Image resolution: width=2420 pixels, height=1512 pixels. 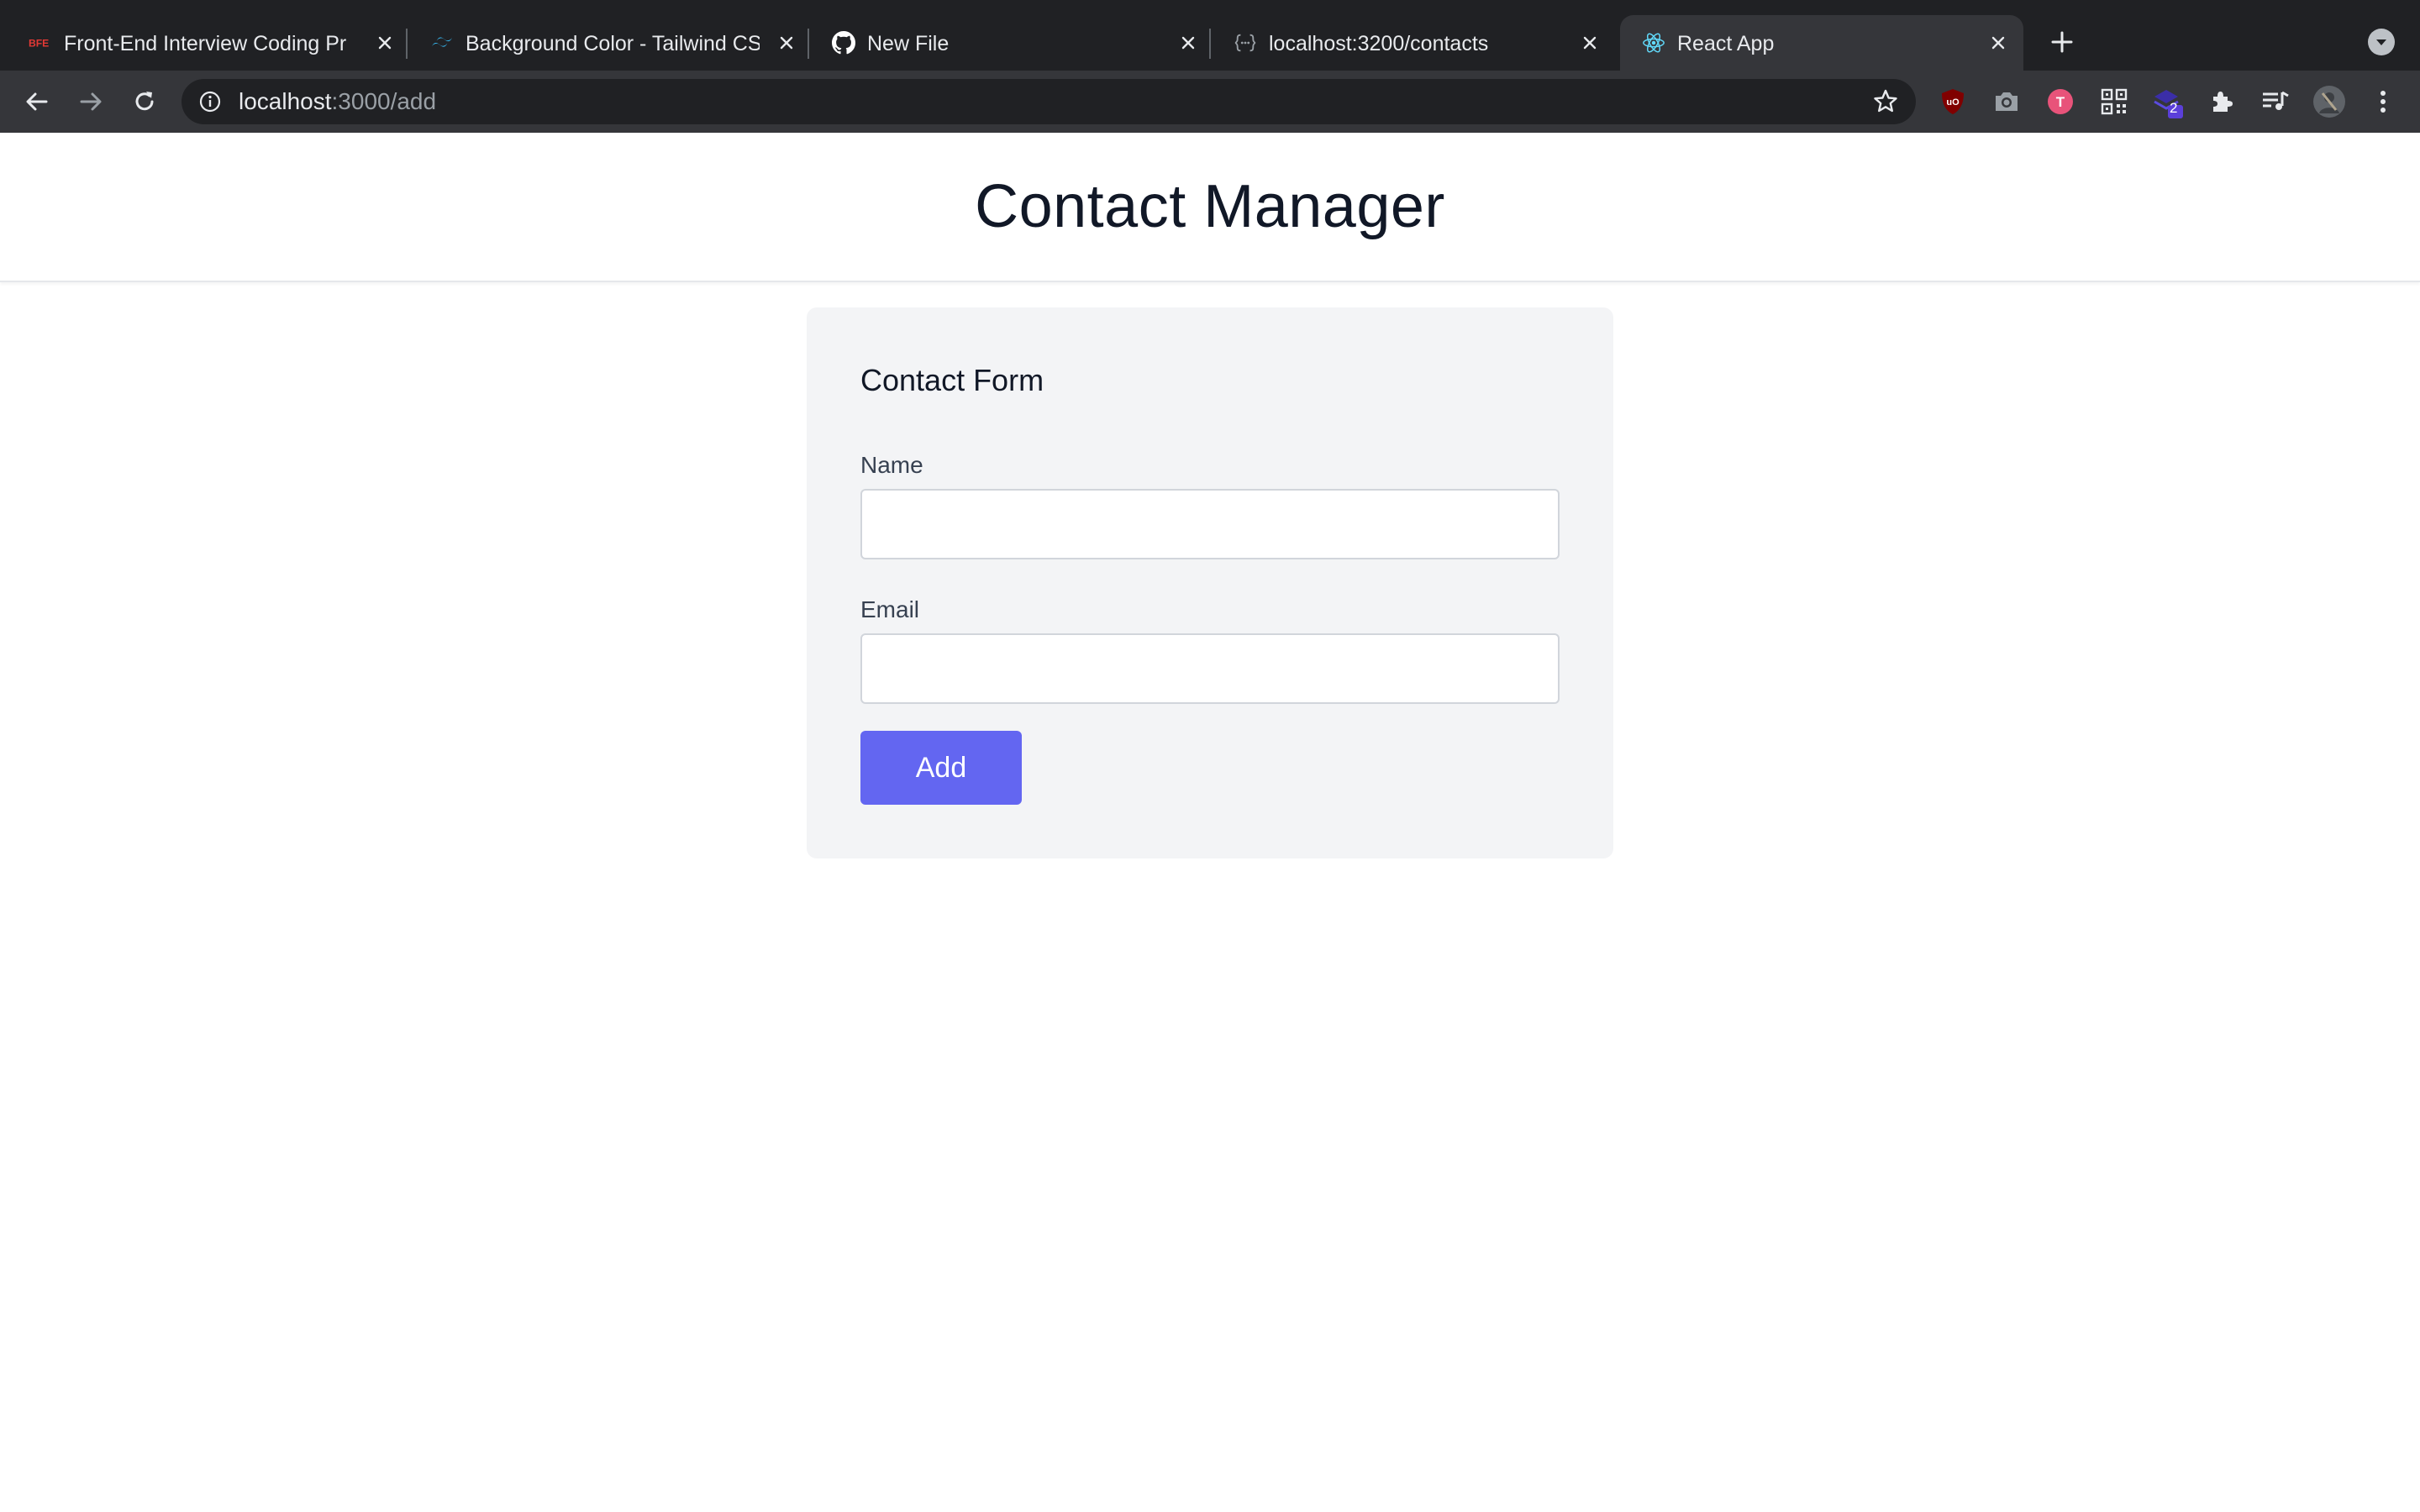 What do you see at coordinates (1726, 43) in the screenshot?
I see `tab-title: React App` at bounding box center [1726, 43].